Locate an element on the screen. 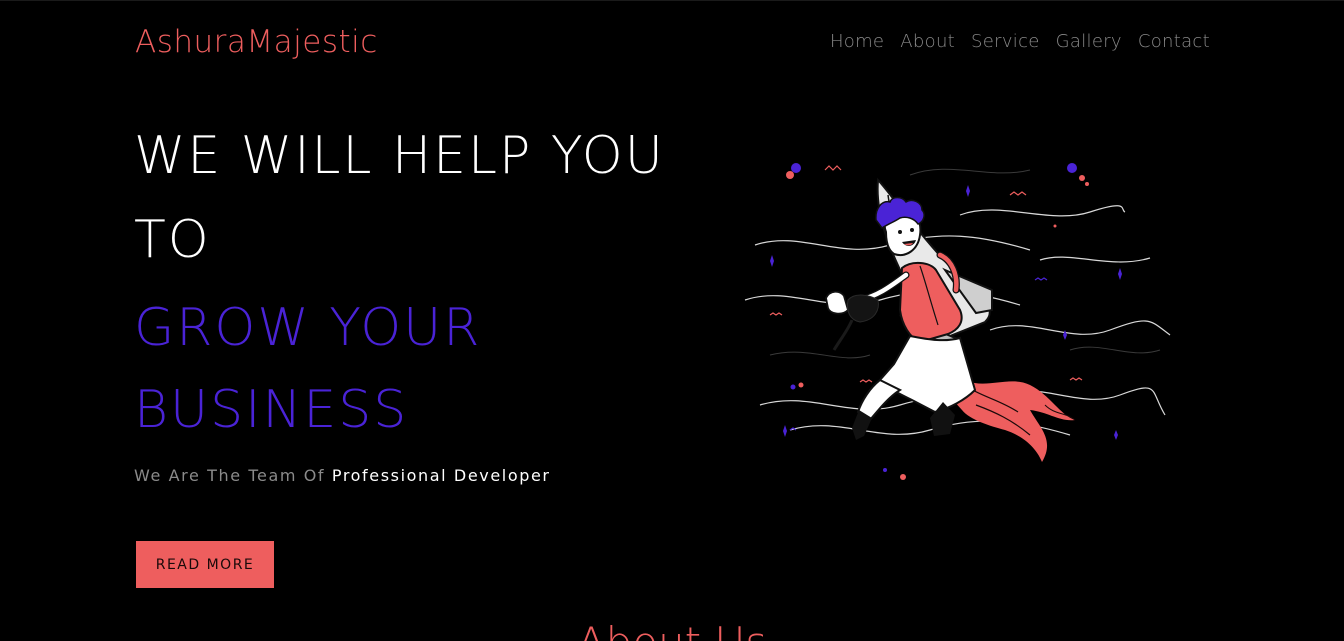 Image resolution: width=1344 pixels, height=641 pixels. tagline-highlight: Professional Developer is located at coordinates (441, 475).